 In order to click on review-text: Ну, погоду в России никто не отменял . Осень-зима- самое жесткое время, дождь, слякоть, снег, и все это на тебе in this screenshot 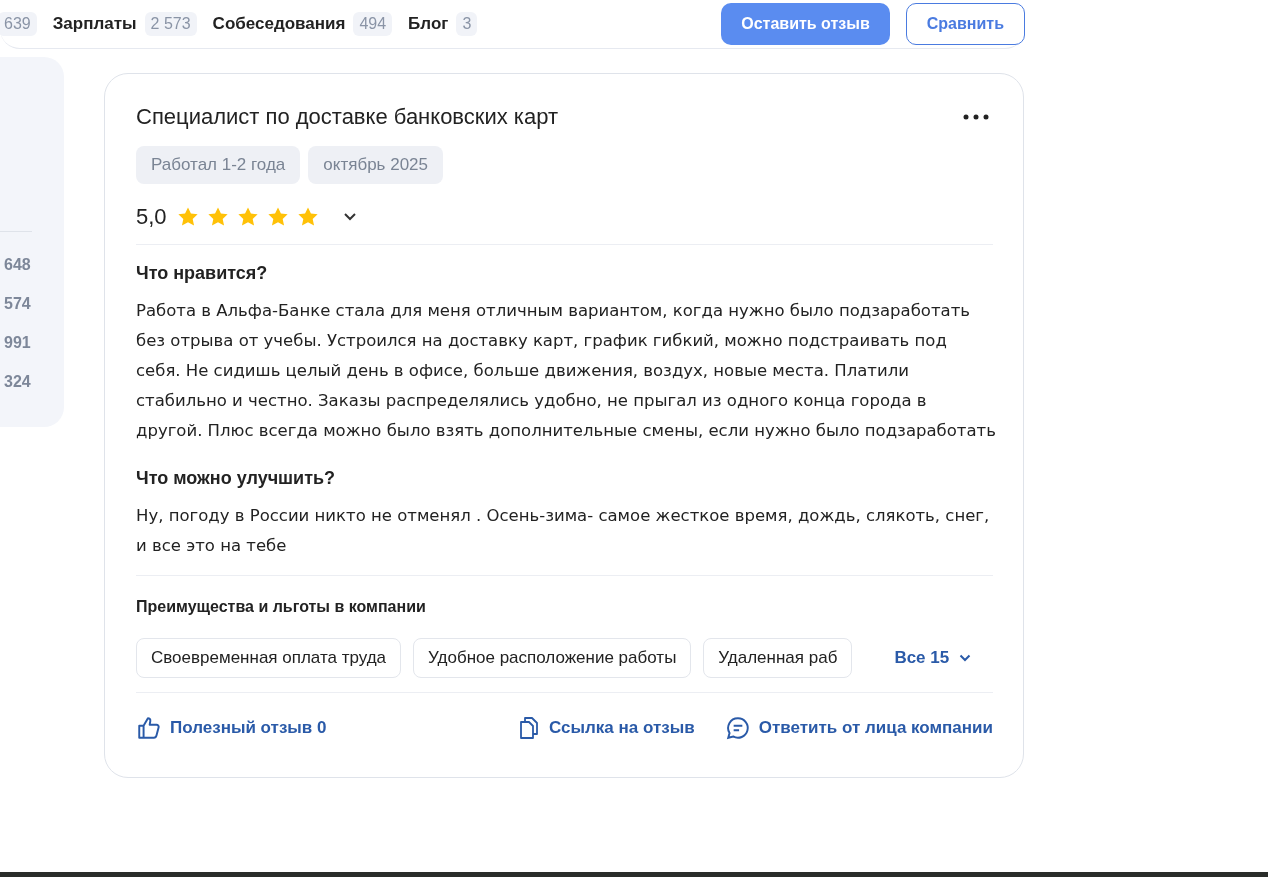, I will do `click(563, 531)`.